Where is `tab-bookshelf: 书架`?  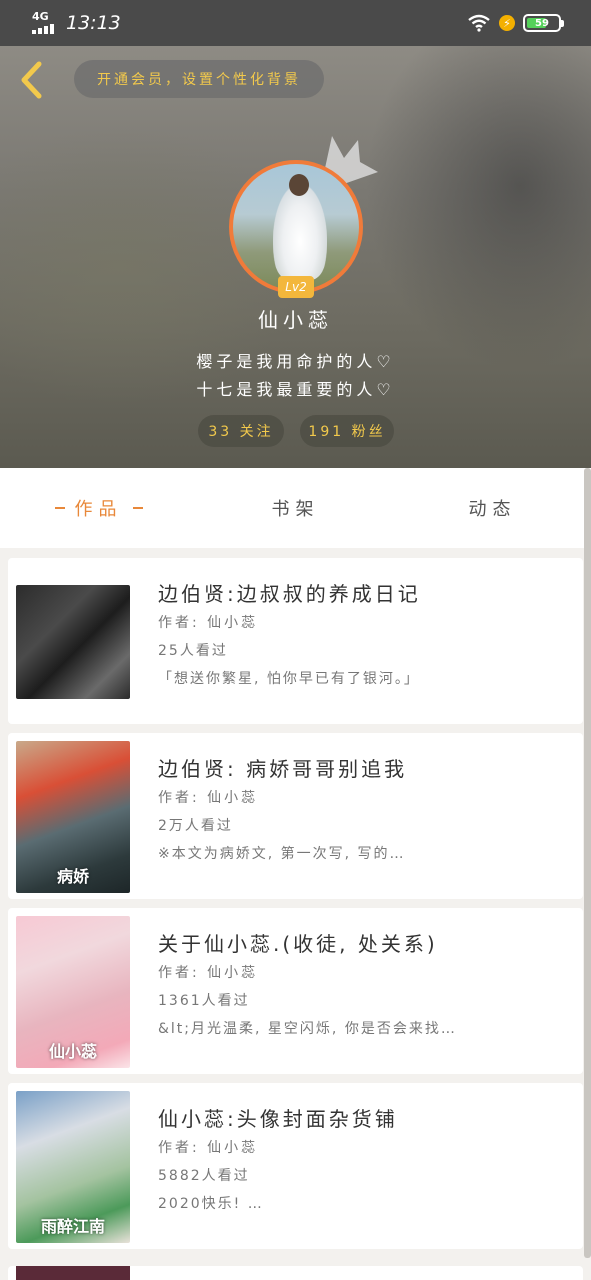 tab-bookshelf: 书架 is located at coordinates (295, 508).